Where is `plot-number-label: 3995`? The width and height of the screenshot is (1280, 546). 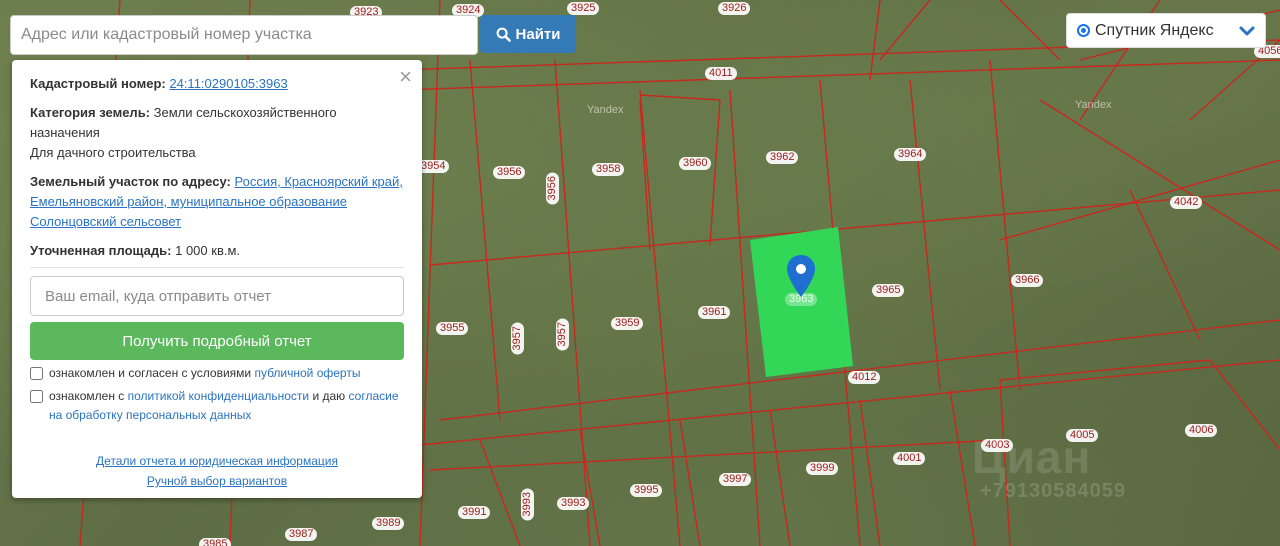 plot-number-label: 3995 is located at coordinates (646, 490).